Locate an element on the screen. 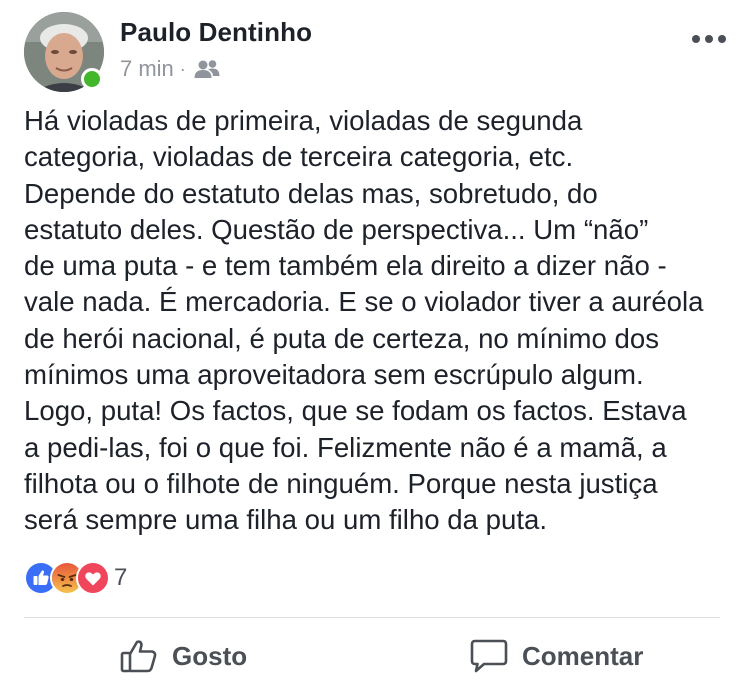 Image resolution: width=744 pixels, height=689 pixels. friends-icon is located at coordinates (207, 69).